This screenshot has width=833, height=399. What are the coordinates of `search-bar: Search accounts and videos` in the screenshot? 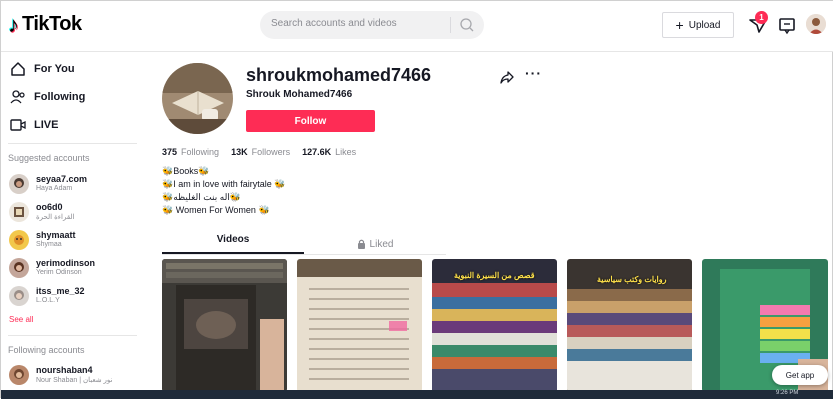 It's located at (372, 25).